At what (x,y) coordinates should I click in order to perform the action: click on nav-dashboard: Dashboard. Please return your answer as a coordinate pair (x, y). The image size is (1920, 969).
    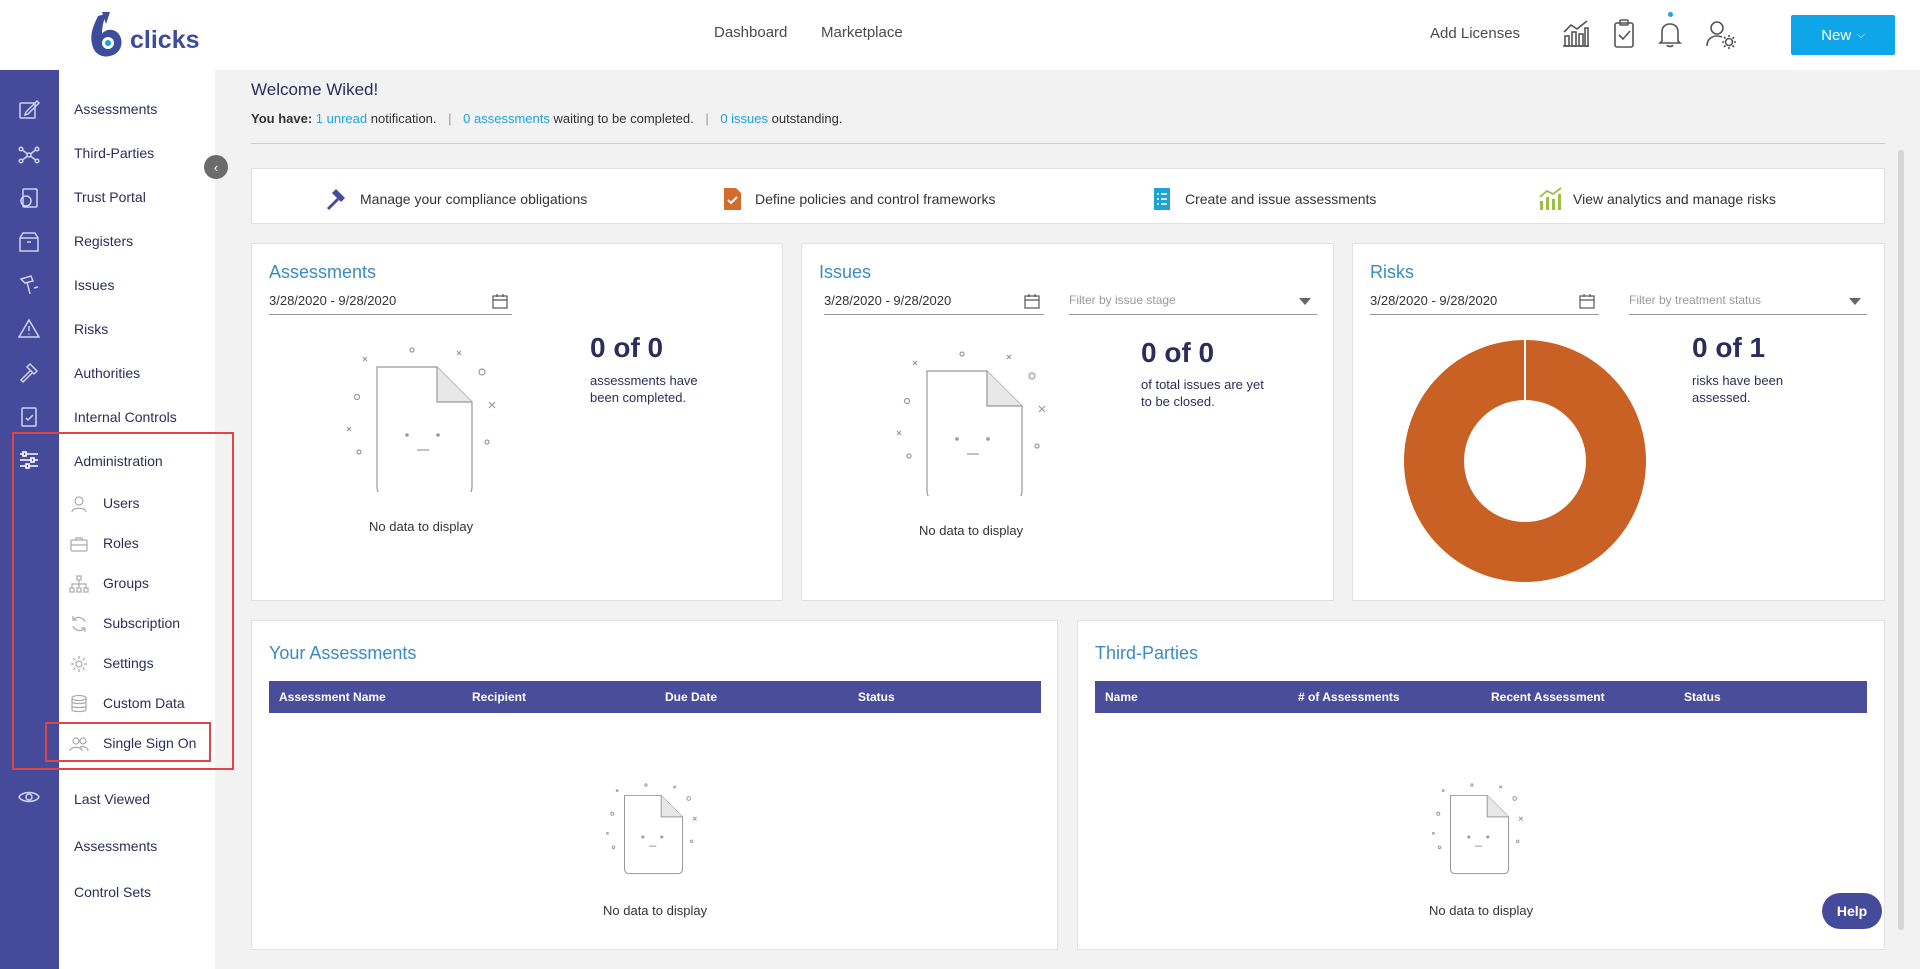
    Looking at the image, I should click on (750, 32).